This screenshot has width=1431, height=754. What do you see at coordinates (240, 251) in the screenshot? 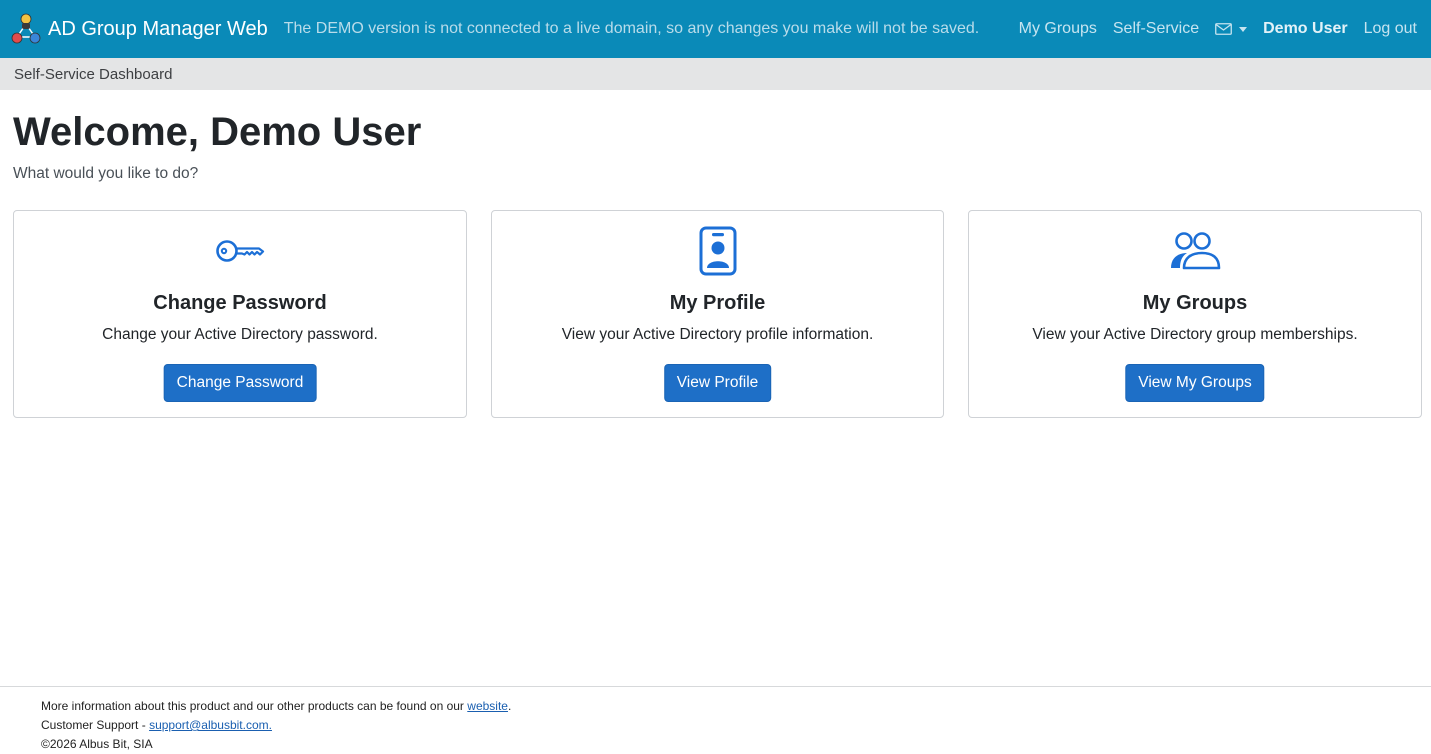
I see `key-icon` at bounding box center [240, 251].